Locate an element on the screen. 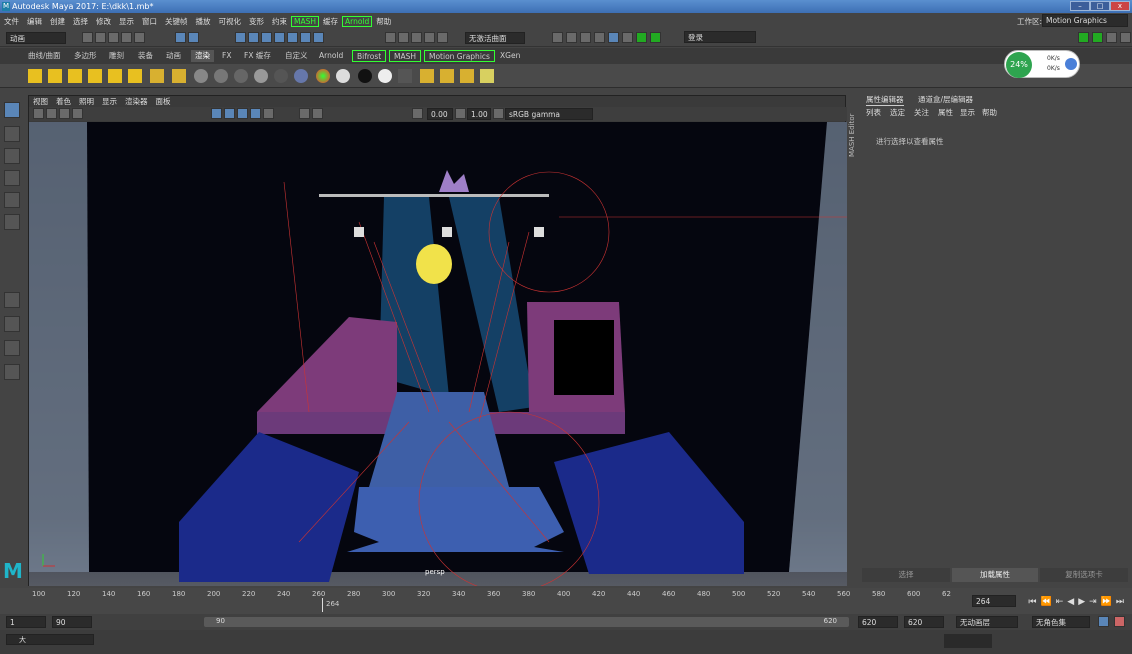 The height and width of the screenshot is (654, 1132). isolate-icon is located at coordinates (317, 113).